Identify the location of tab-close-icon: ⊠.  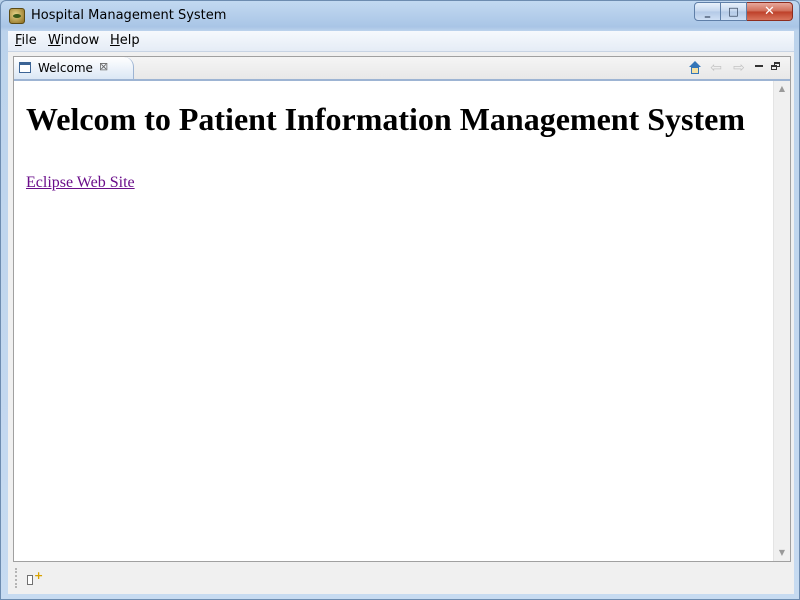
(103, 66).